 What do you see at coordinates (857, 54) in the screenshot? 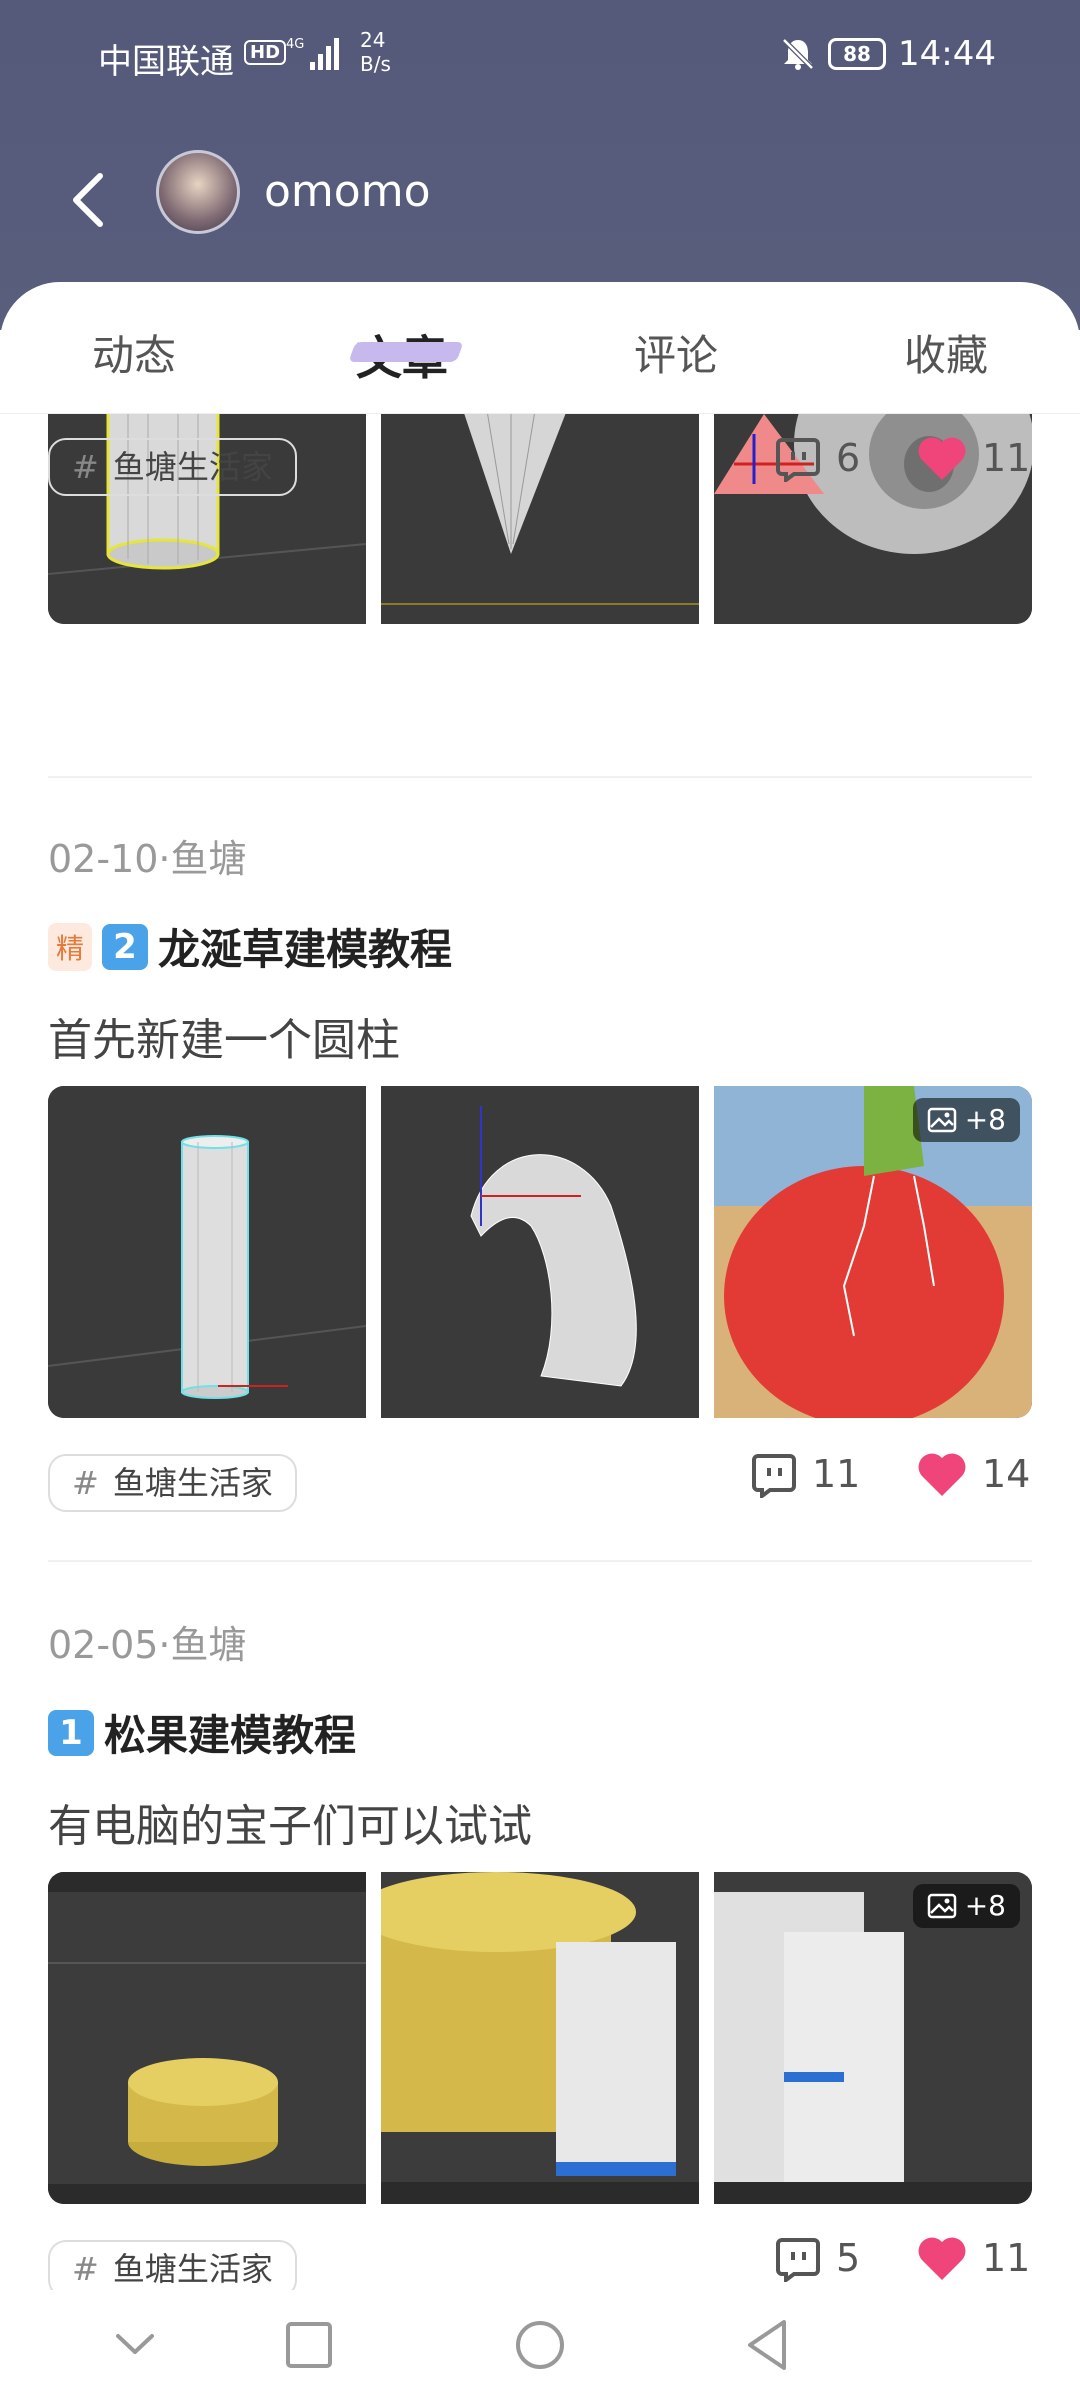
I see `battery-indicator: 88` at bounding box center [857, 54].